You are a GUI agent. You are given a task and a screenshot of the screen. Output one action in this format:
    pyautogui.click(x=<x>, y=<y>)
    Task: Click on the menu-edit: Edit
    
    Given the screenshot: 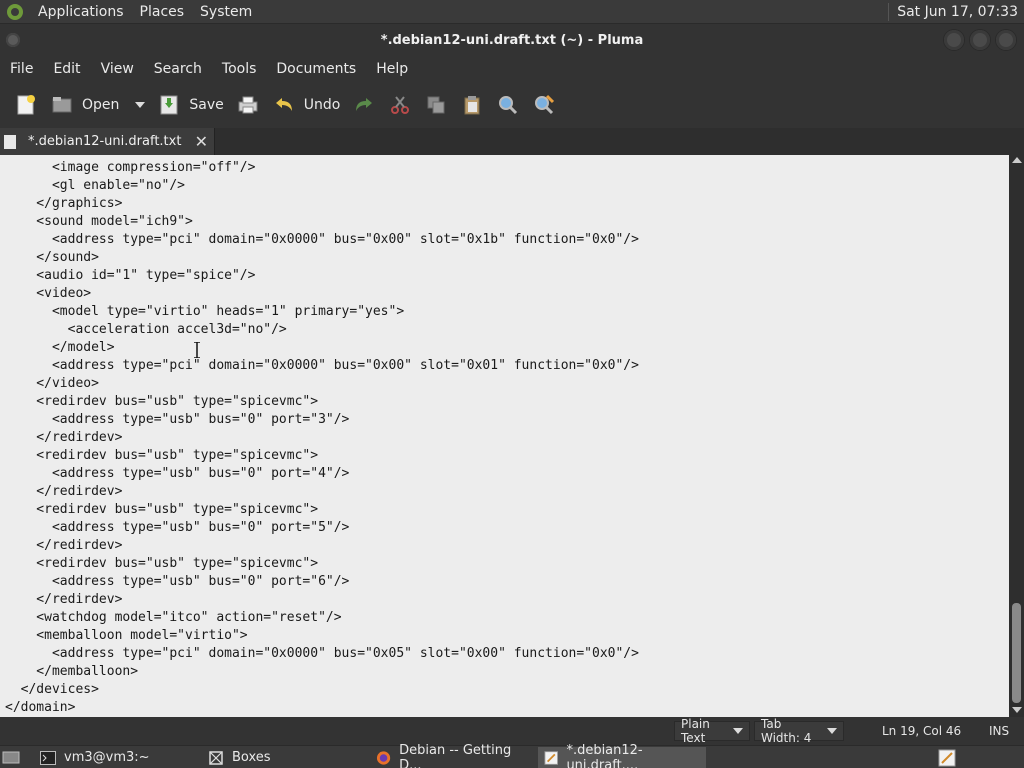 What is the action you would take?
    pyautogui.click(x=66, y=69)
    